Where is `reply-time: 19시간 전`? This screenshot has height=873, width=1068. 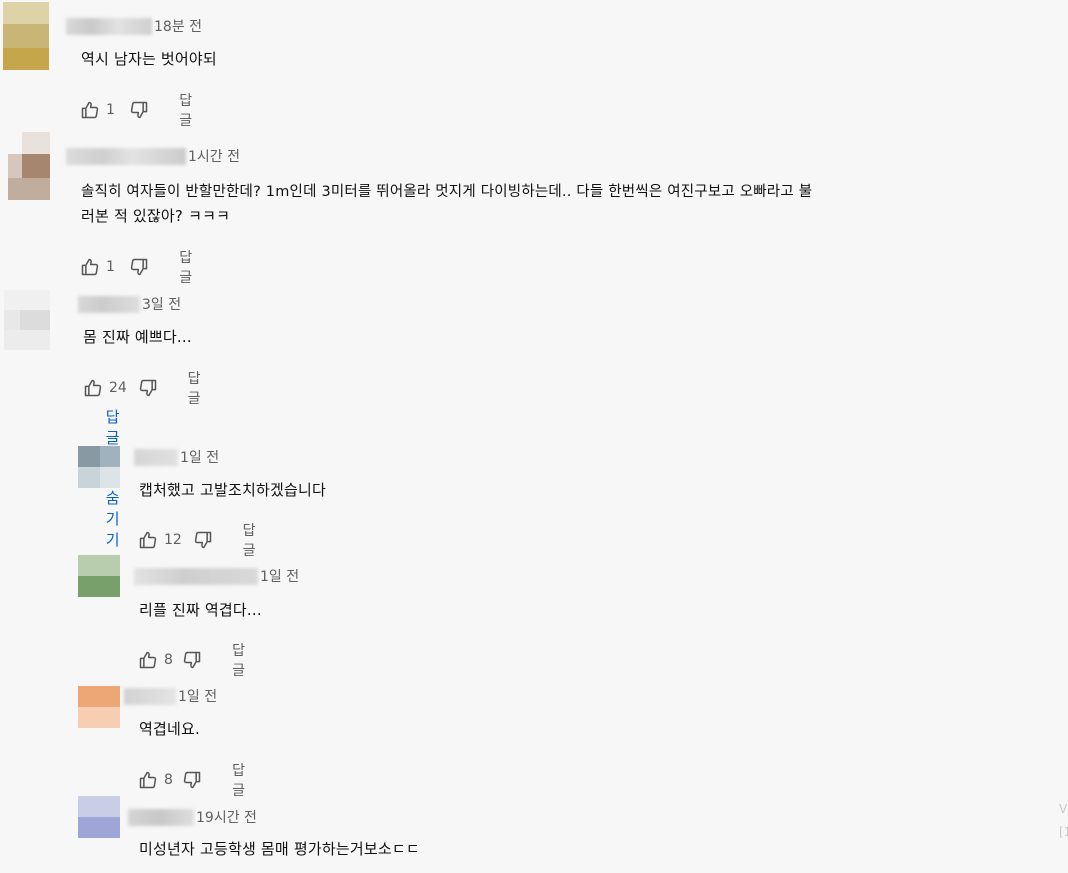 reply-time: 19시간 전 is located at coordinates (226, 817).